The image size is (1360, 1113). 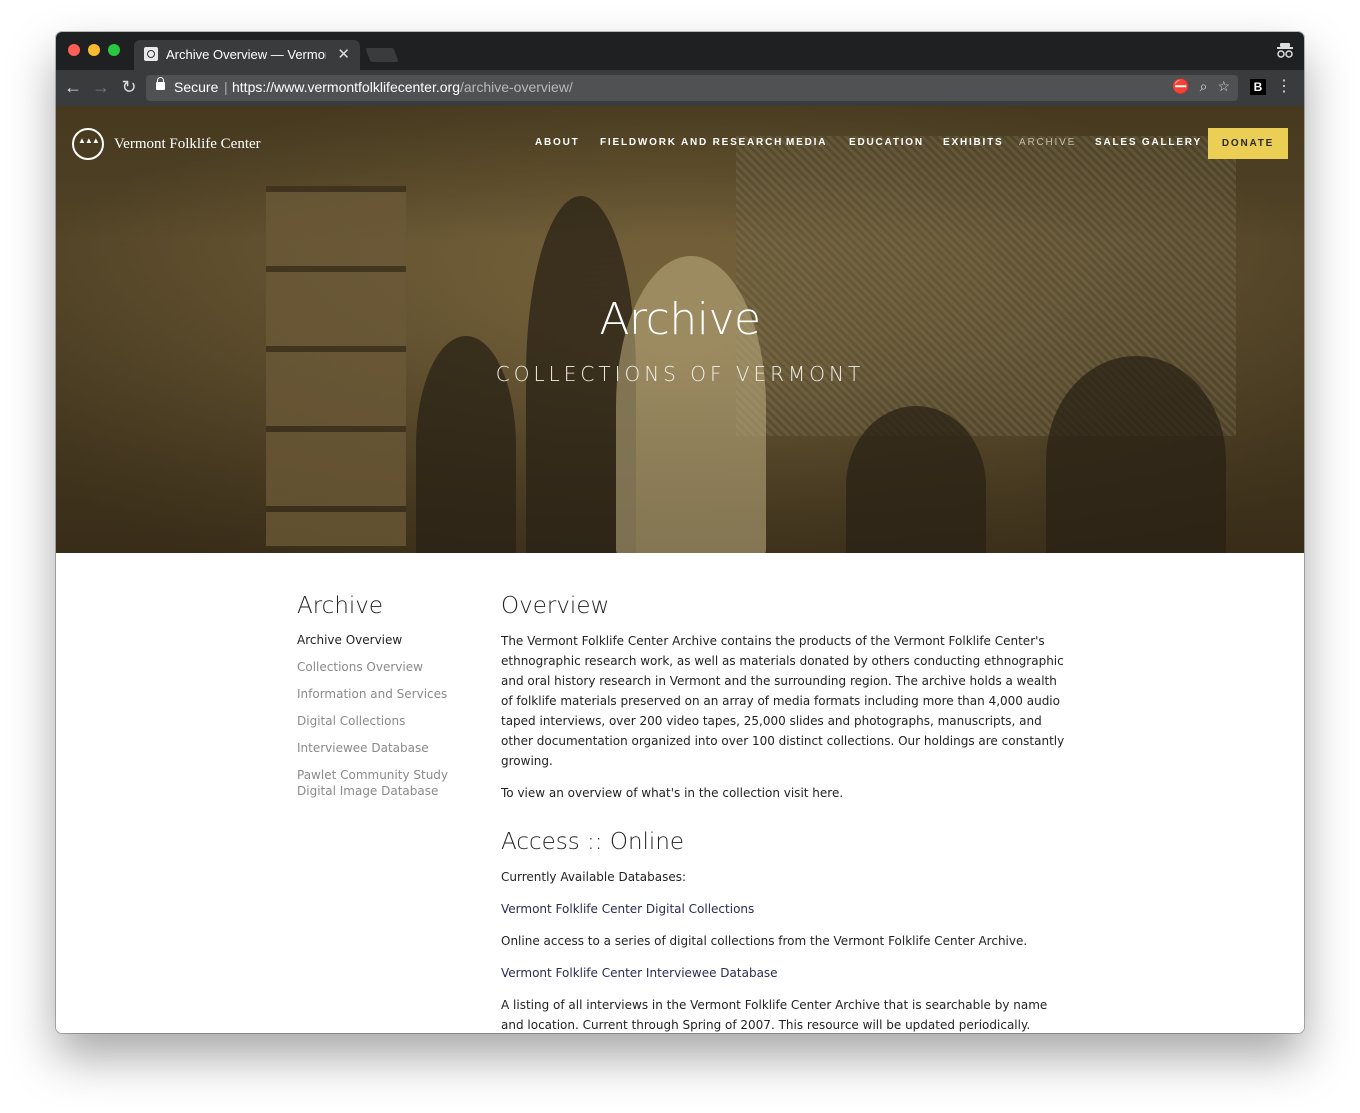 What do you see at coordinates (1196, 86) in the screenshot?
I see `omnibox-icons: ⛔ ⌕ ☆` at bounding box center [1196, 86].